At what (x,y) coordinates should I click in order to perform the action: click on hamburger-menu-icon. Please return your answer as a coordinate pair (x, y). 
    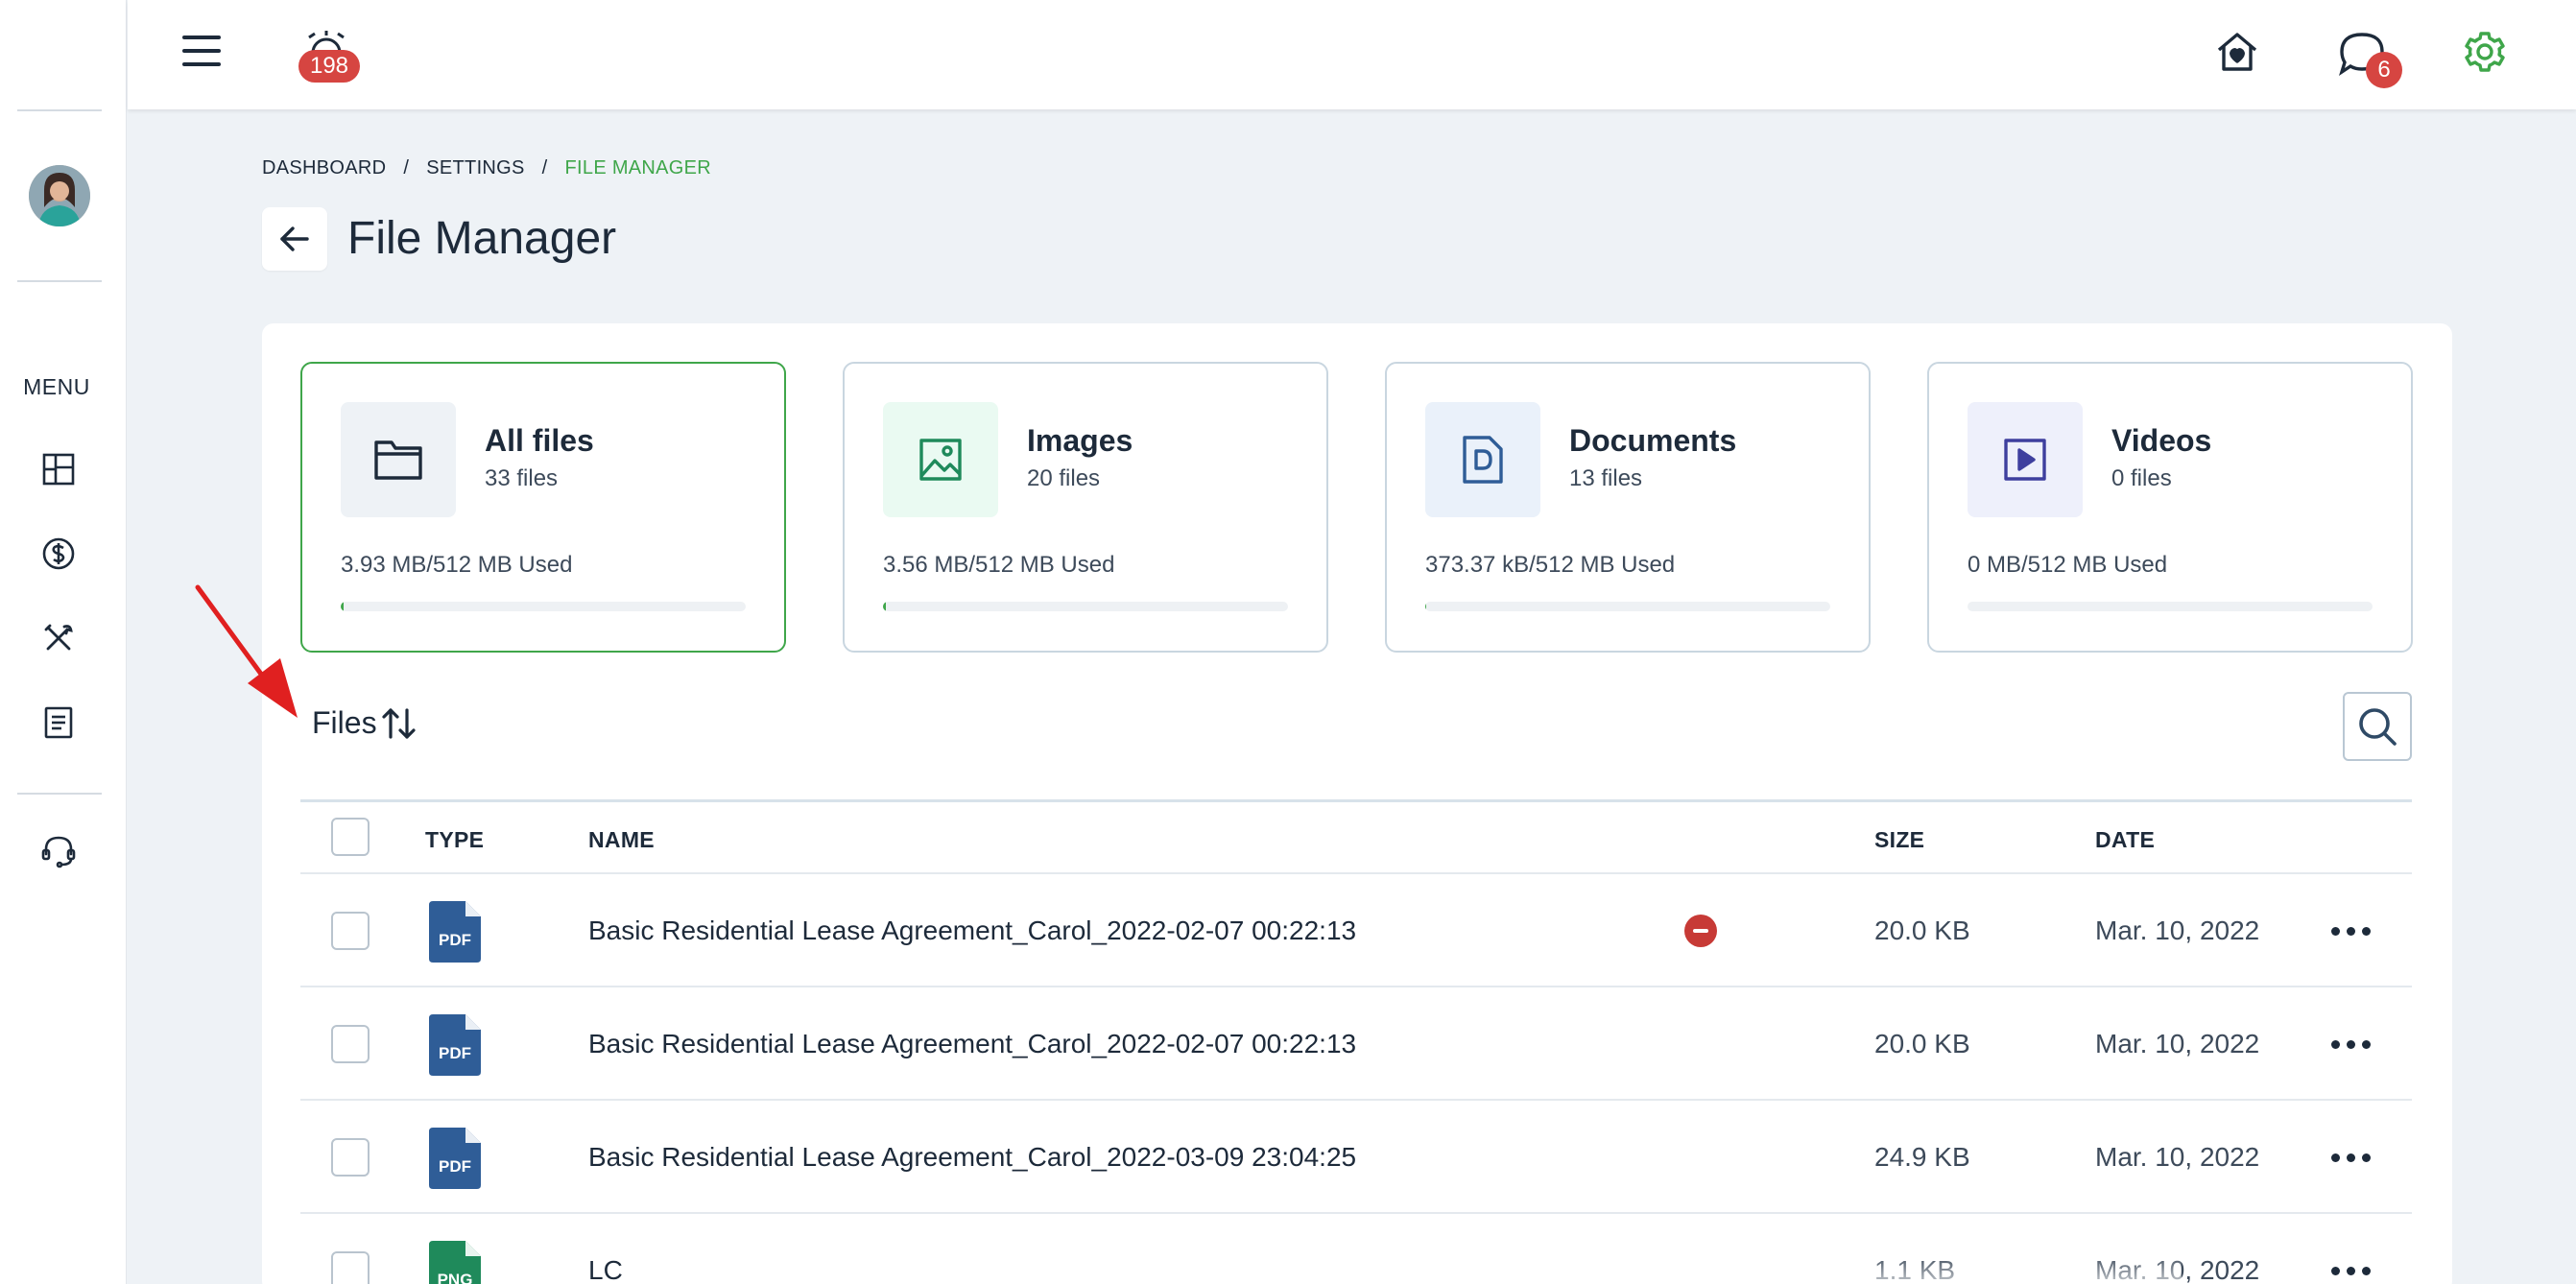
    Looking at the image, I should click on (202, 51).